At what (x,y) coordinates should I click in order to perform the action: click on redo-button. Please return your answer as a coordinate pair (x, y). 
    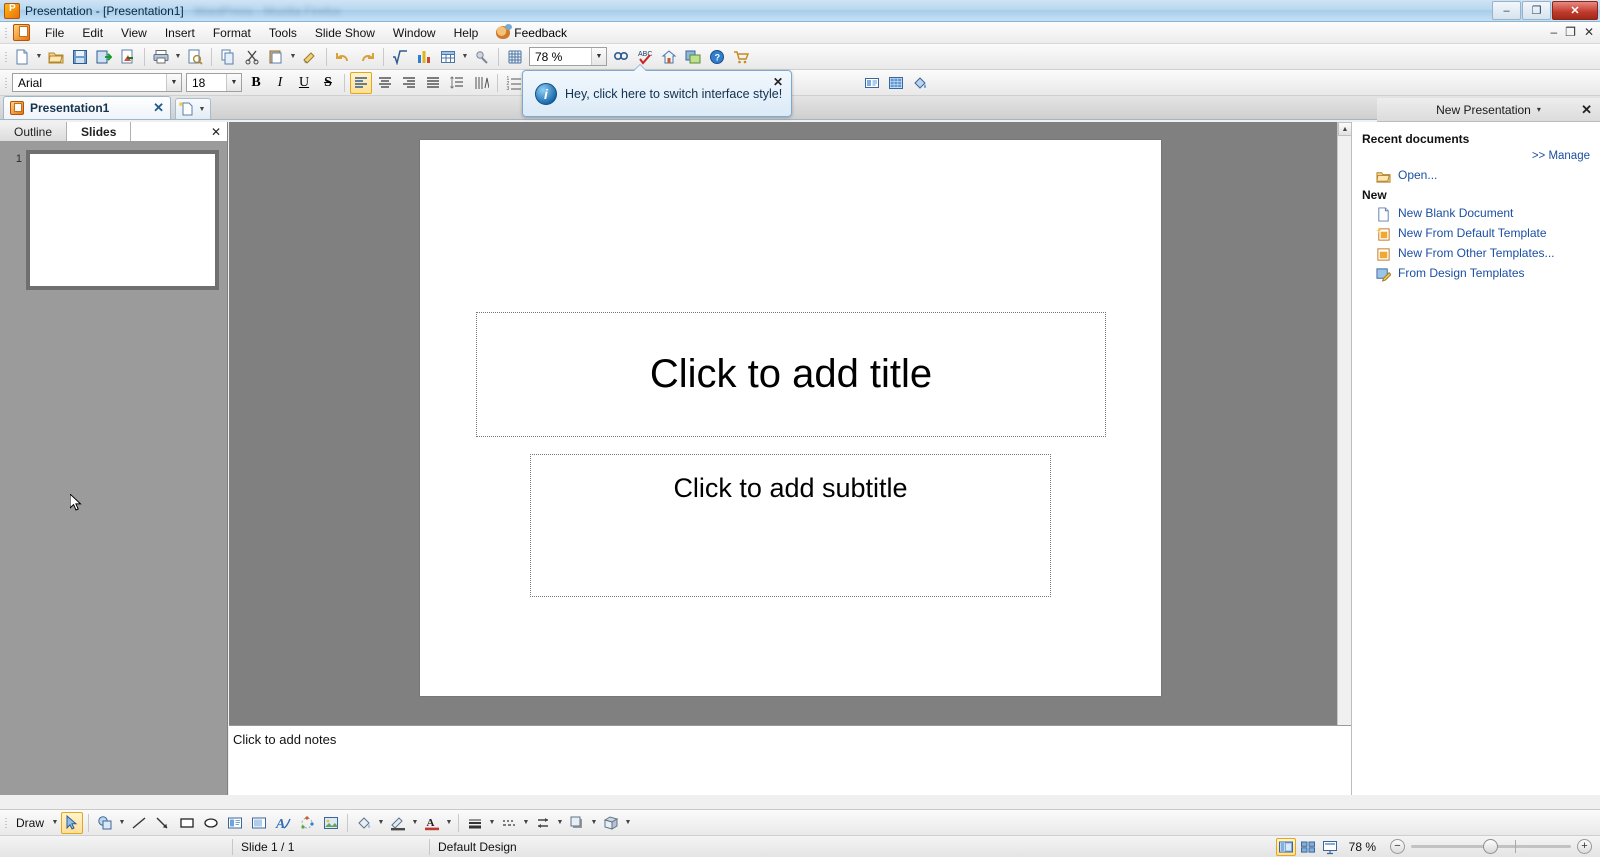
    Looking at the image, I should click on (367, 57).